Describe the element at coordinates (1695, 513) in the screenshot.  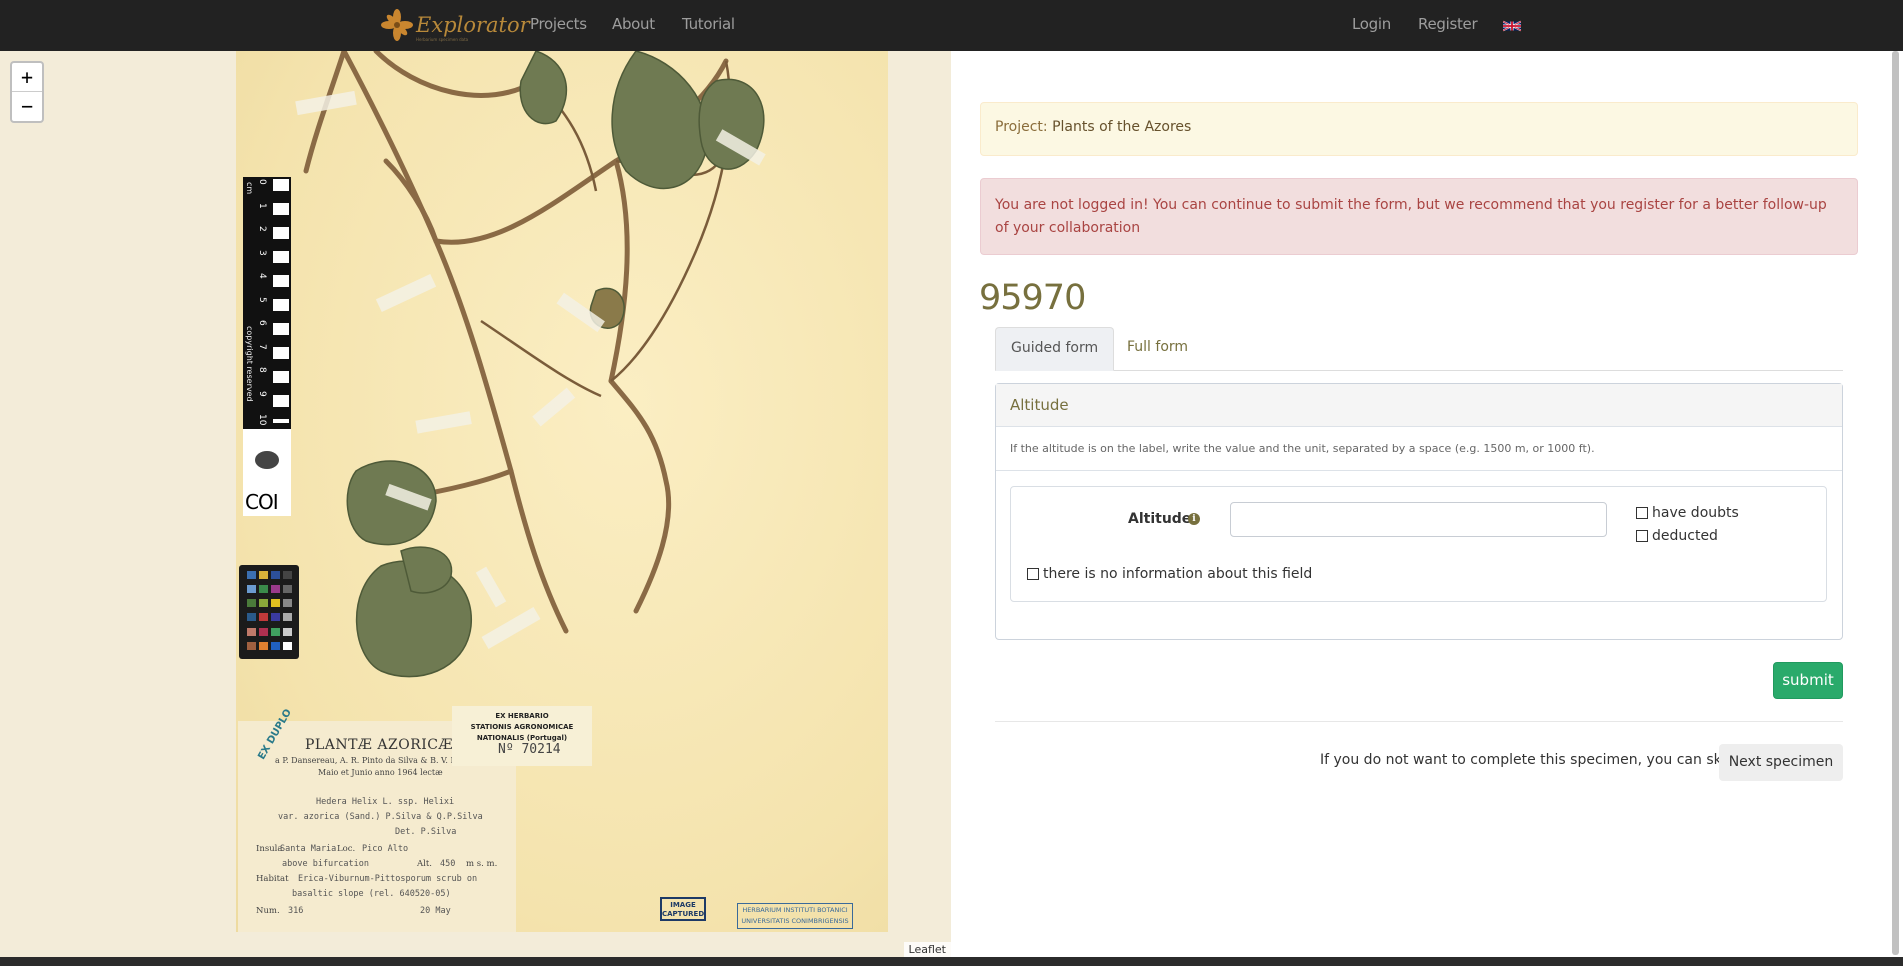
I see `checkbox-label: have doubts` at that location.